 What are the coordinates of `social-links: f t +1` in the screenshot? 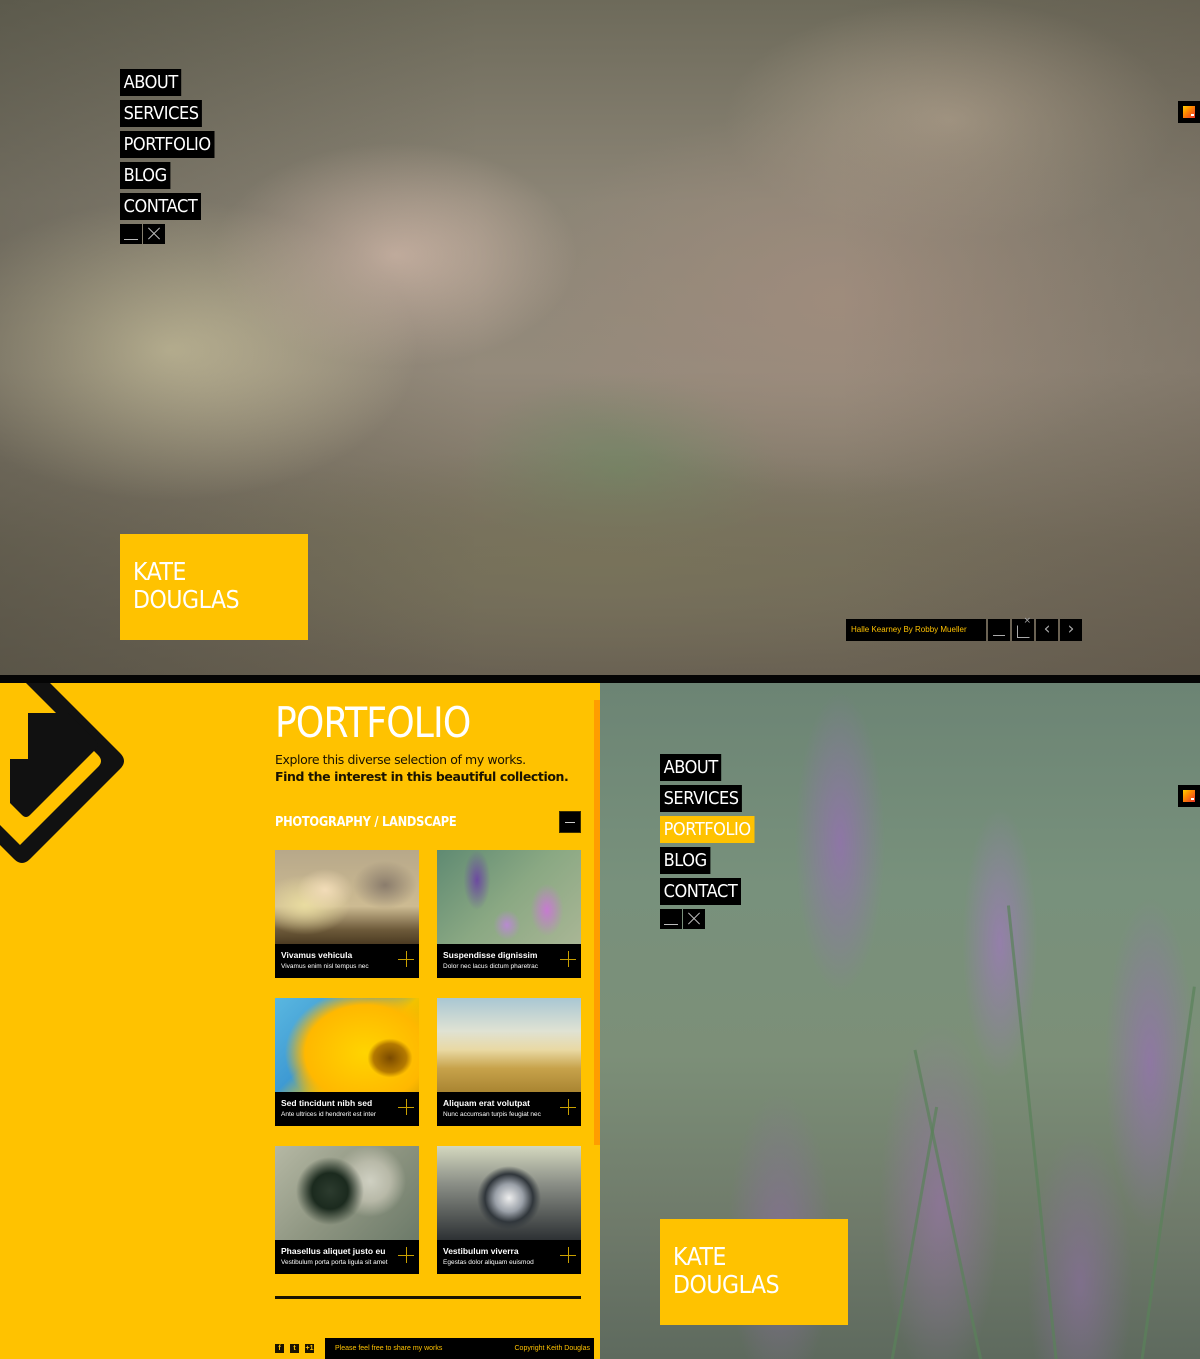 It's located at (300, 1348).